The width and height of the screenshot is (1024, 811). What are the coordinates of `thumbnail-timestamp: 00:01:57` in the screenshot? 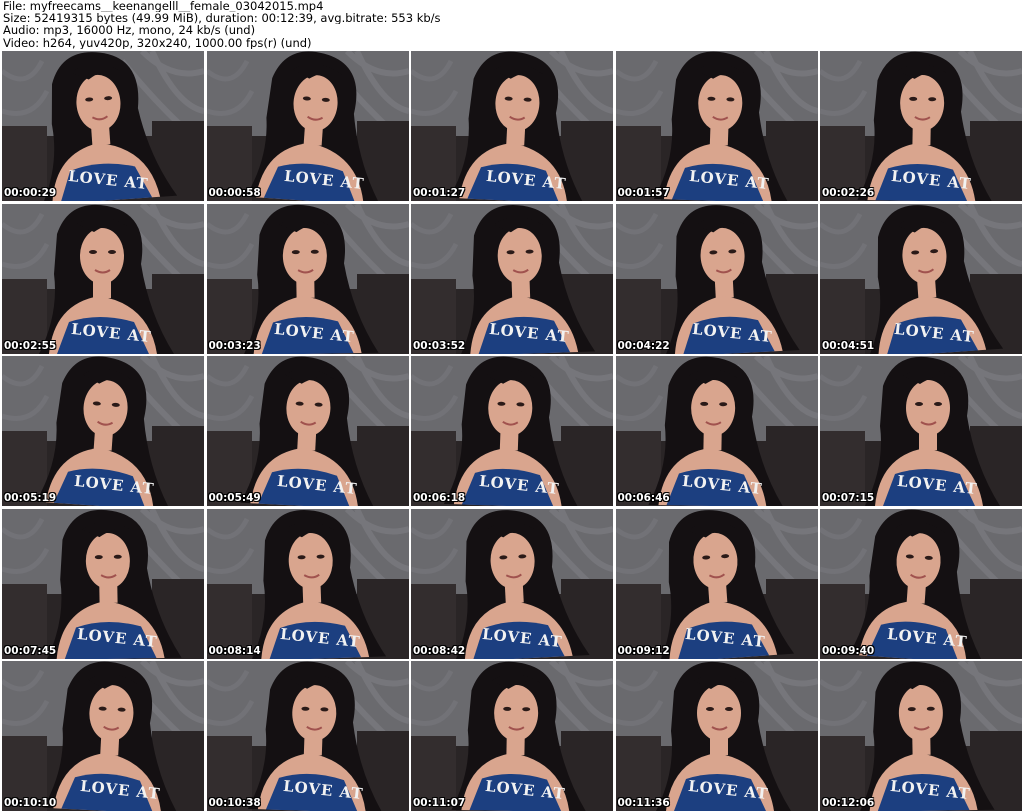 It's located at (643, 193).